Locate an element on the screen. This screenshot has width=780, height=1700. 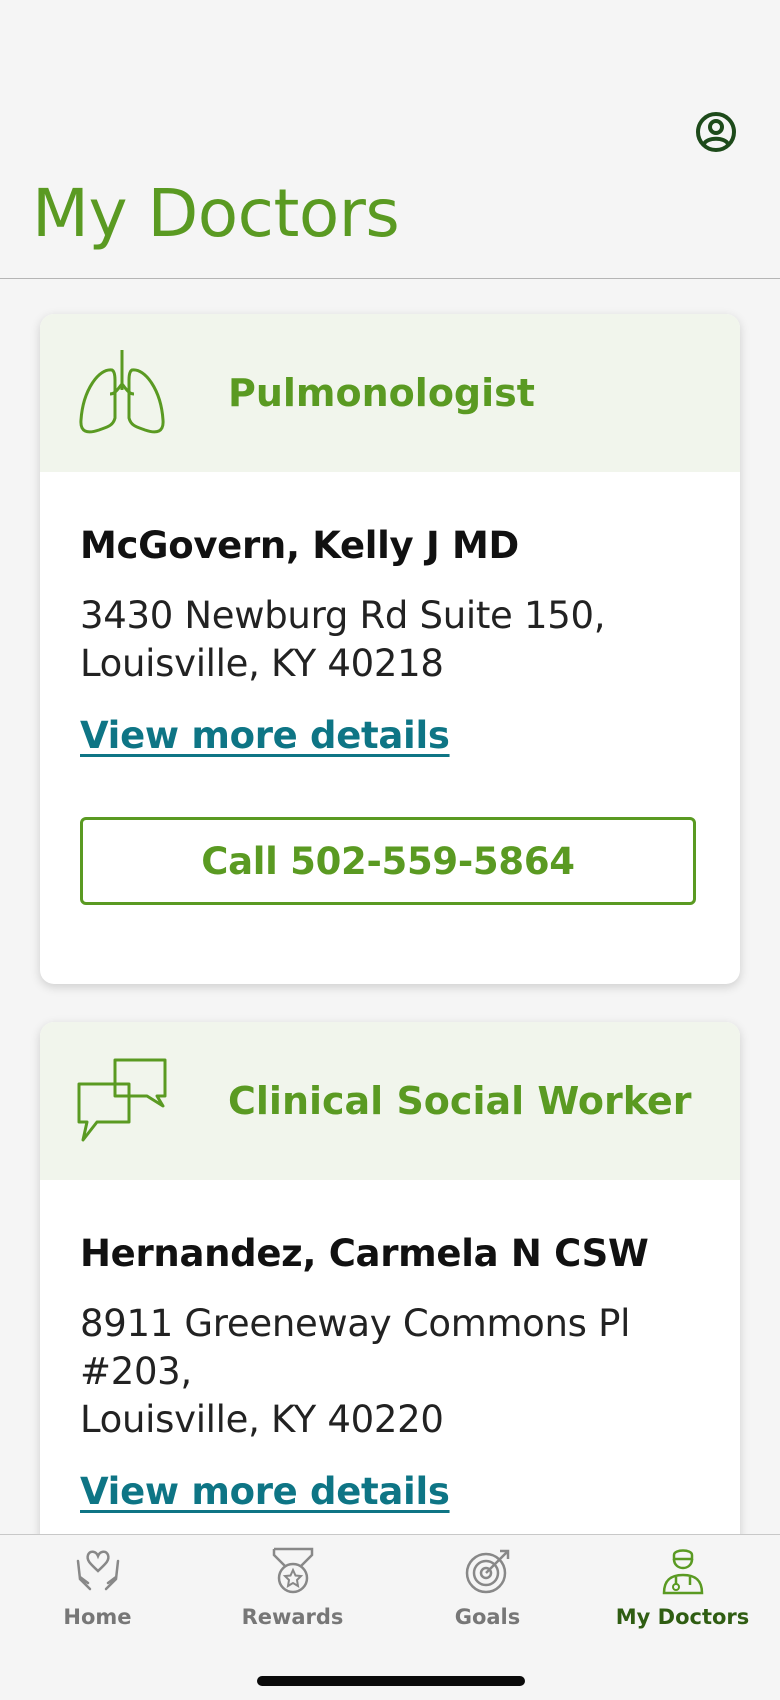
address-line-2: Louisville, KY 40220 is located at coordinates (262, 1419).